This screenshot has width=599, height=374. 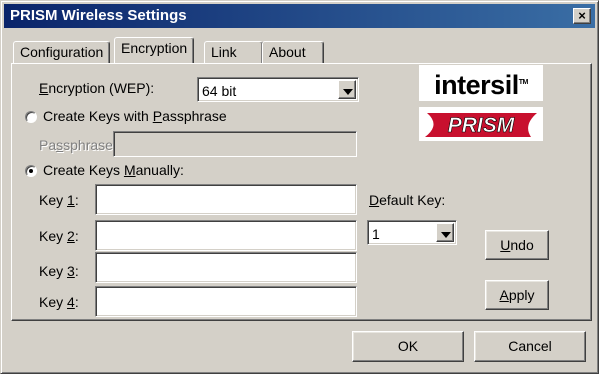 I want to click on tab-encryption: Encryption, so click(x=154, y=50).